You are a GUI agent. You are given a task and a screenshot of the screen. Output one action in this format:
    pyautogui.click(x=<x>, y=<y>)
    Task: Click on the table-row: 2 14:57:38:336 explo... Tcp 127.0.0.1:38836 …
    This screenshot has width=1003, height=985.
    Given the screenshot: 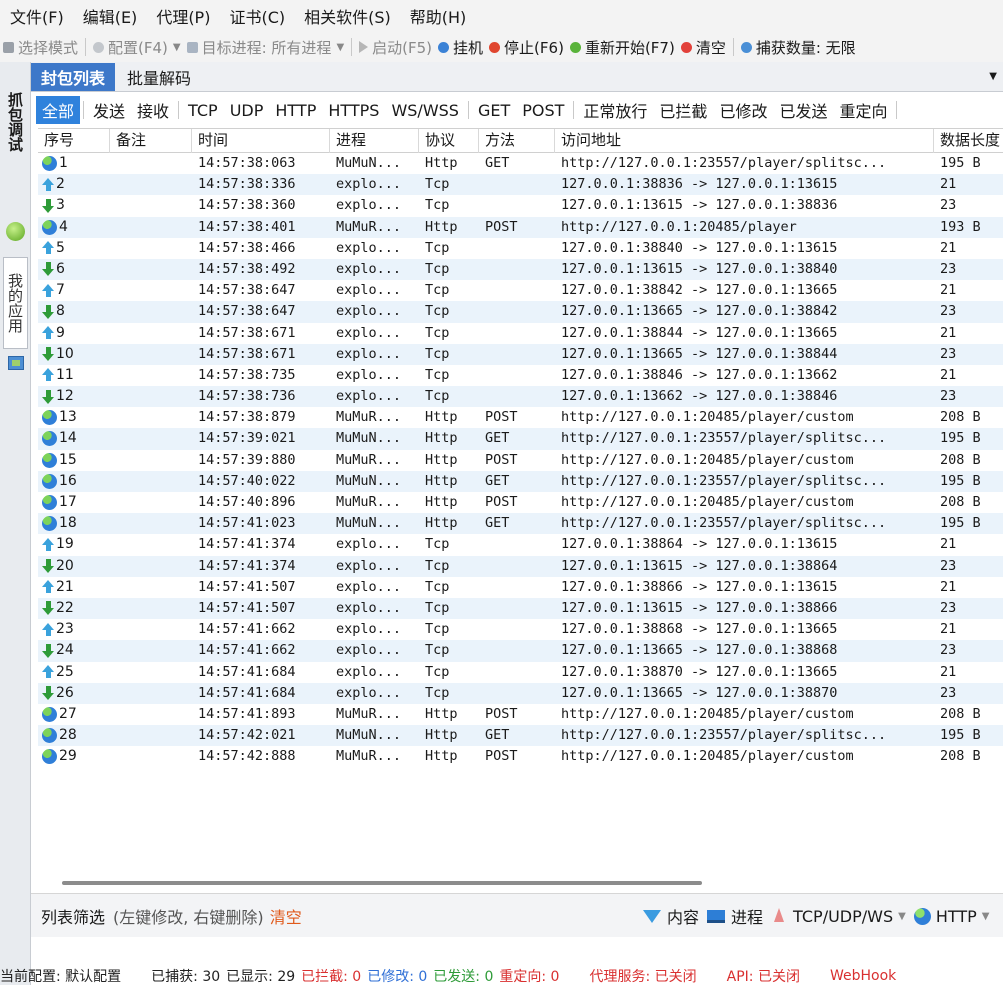 What is the action you would take?
    pyautogui.click(x=520, y=185)
    